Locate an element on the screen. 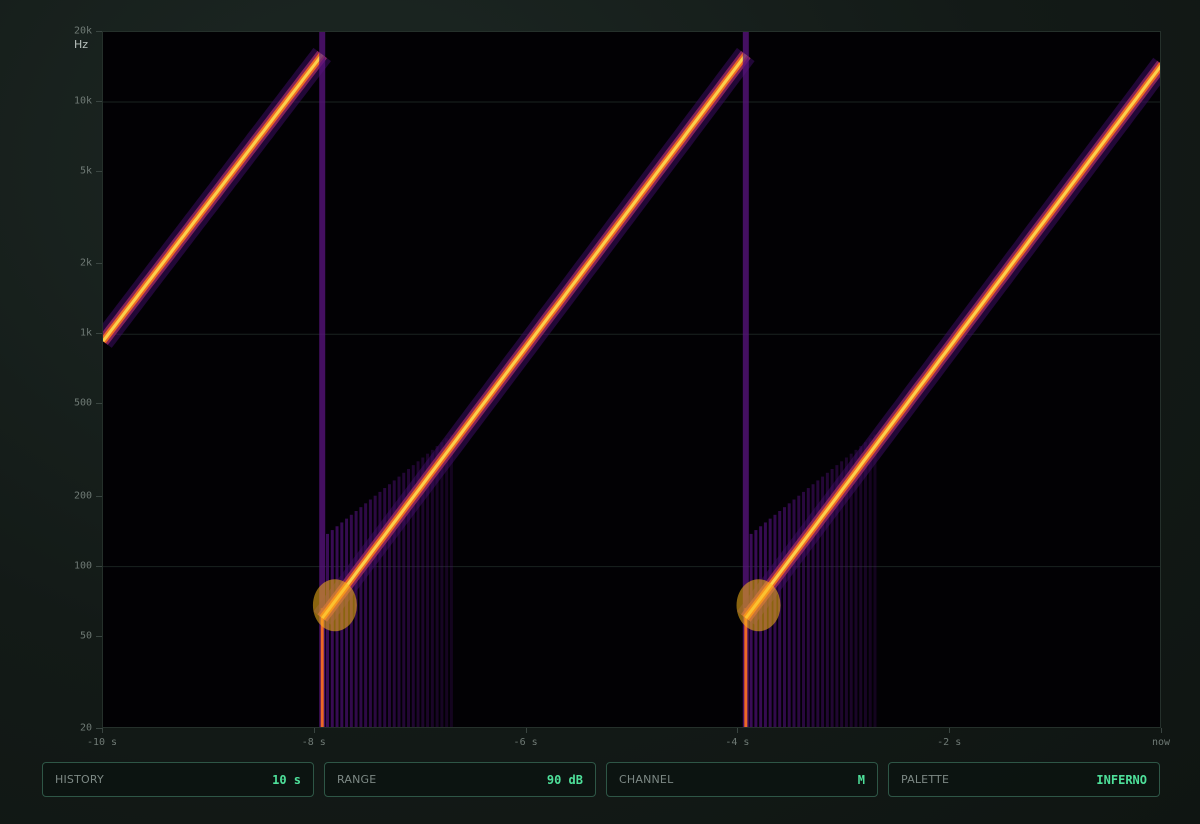  x-tick-label: -2 s is located at coordinates (949, 742).